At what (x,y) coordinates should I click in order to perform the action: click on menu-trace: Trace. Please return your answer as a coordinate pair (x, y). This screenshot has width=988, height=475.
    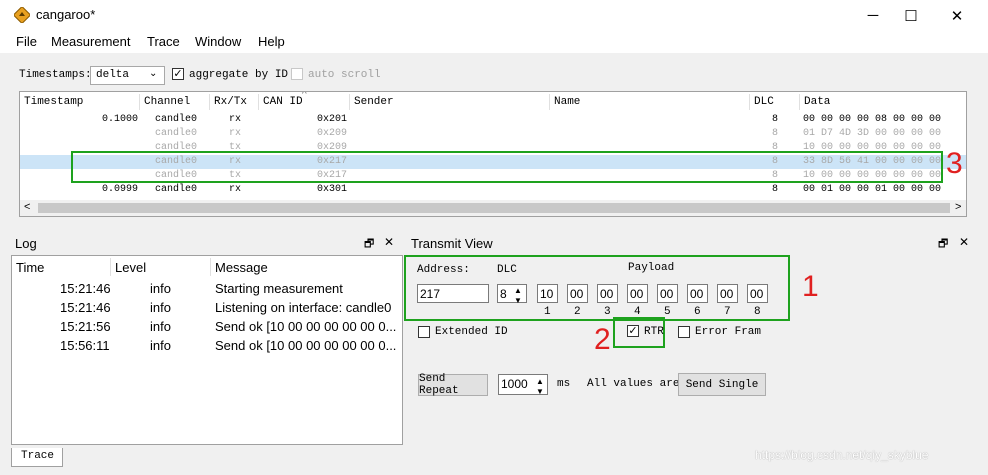
    Looking at the image, I should click on (163, 41).